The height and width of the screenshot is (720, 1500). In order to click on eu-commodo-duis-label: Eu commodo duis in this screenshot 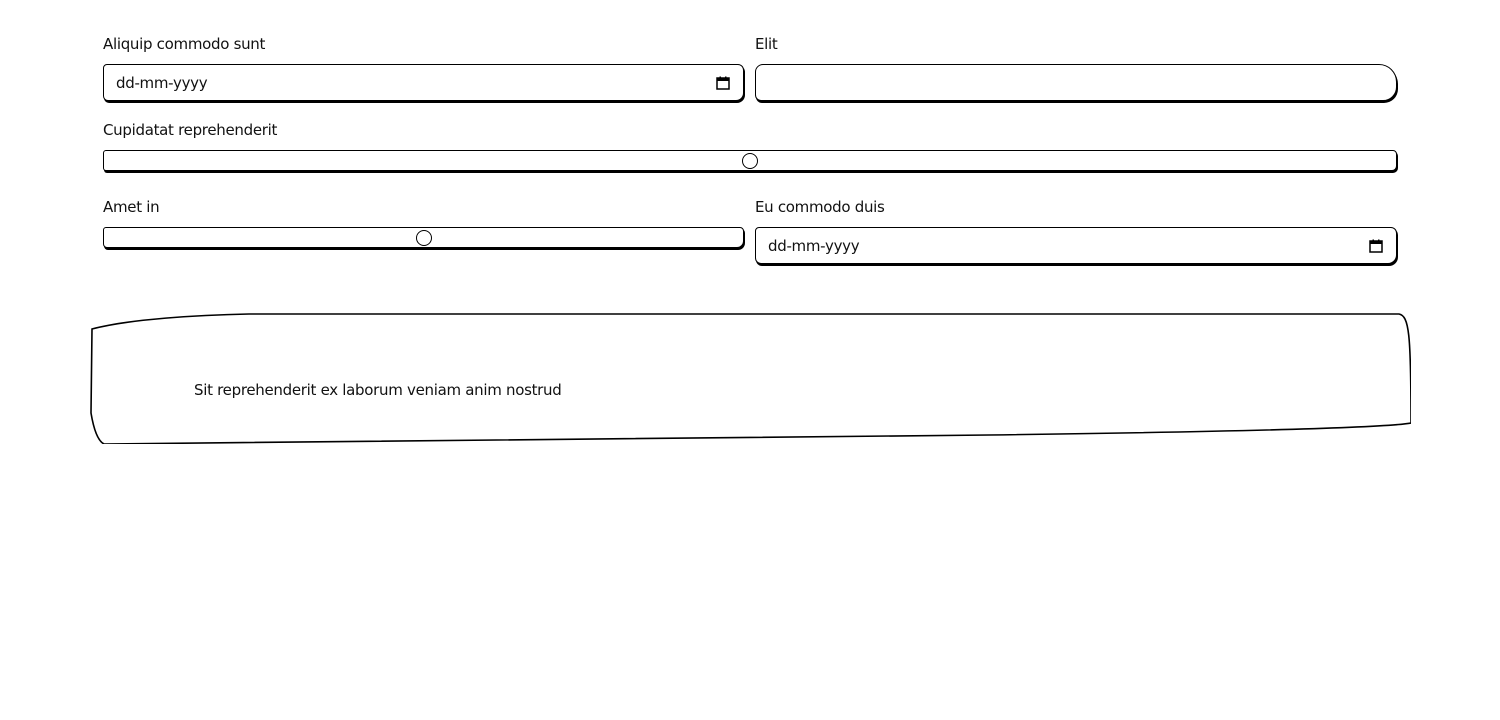, I will do `click(820, 207)`.